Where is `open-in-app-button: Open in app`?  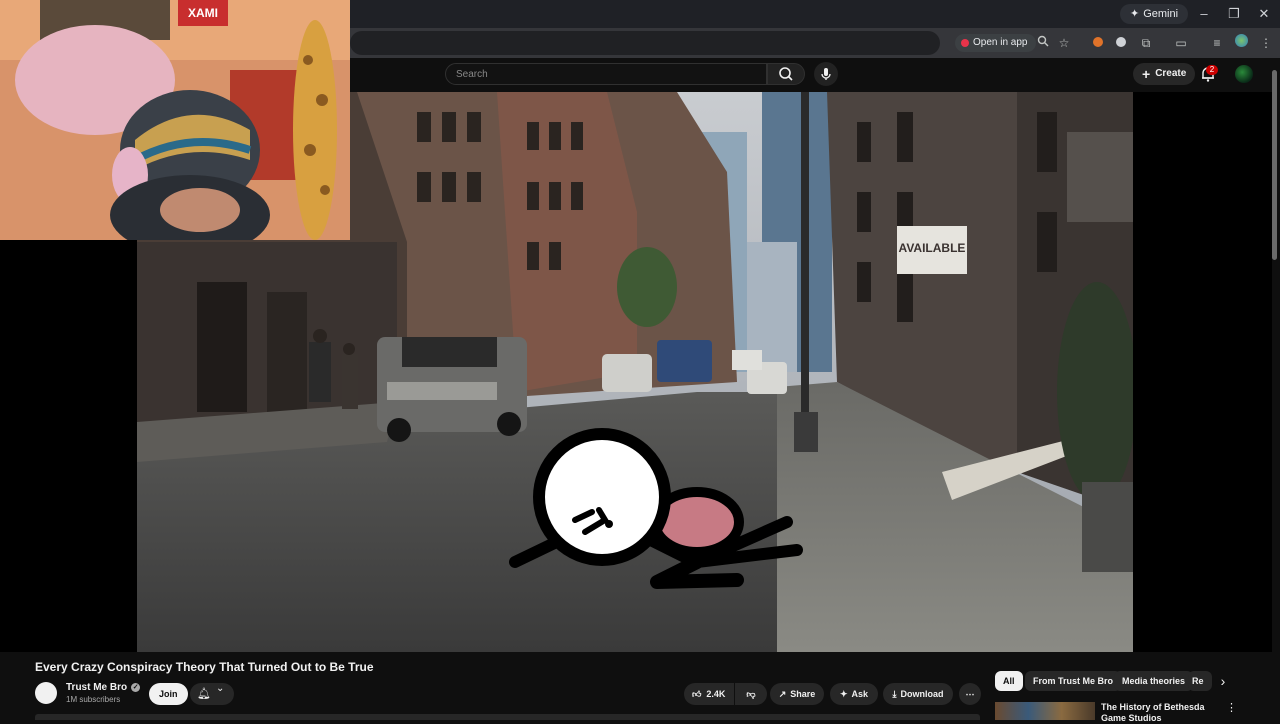
open-in-app-button: Open in app is located at coordinates (995, 43).